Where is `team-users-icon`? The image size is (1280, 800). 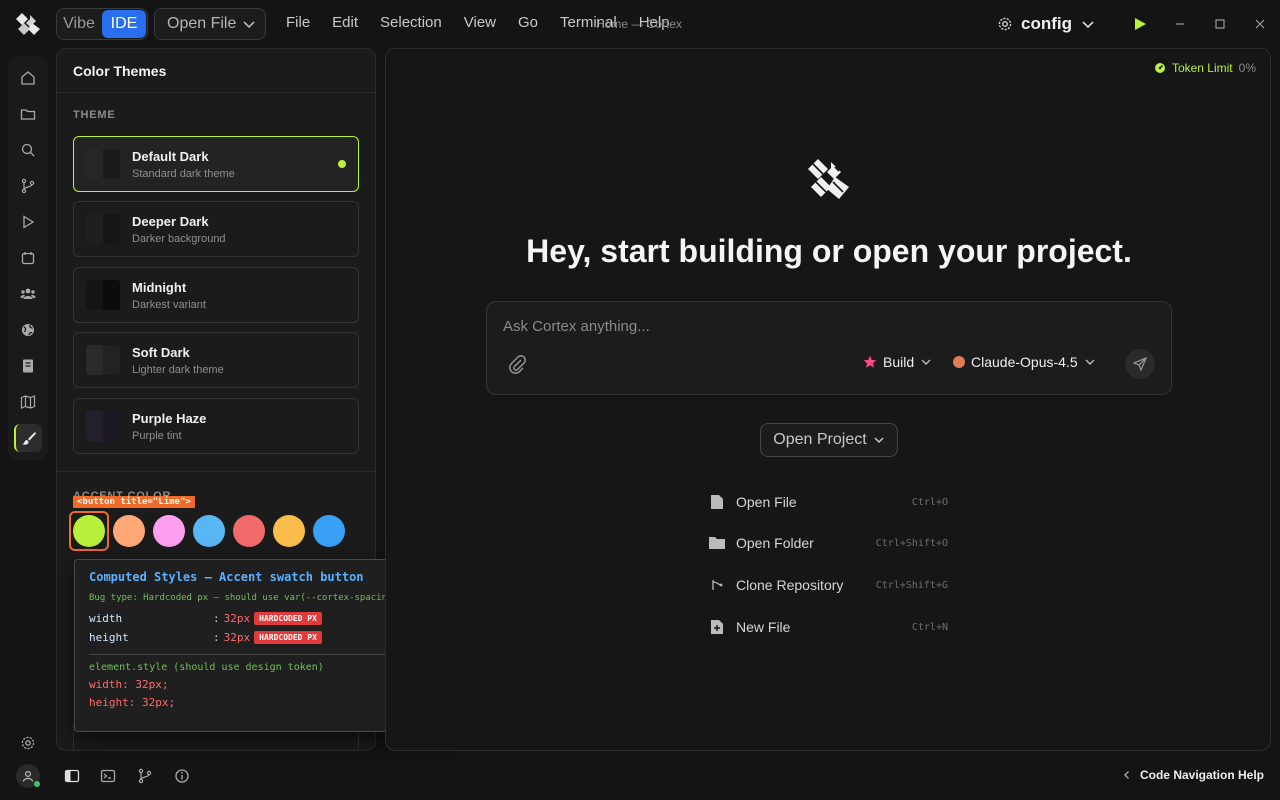
team-users-icon is located at coordinates (28, 294).